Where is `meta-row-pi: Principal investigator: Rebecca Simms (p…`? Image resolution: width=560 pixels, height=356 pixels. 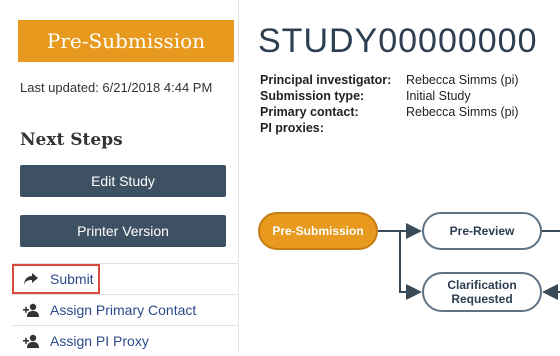 meta-row-pi: Principal investigator: Rebecca Simms (p… is located at coordinates (389, 80).